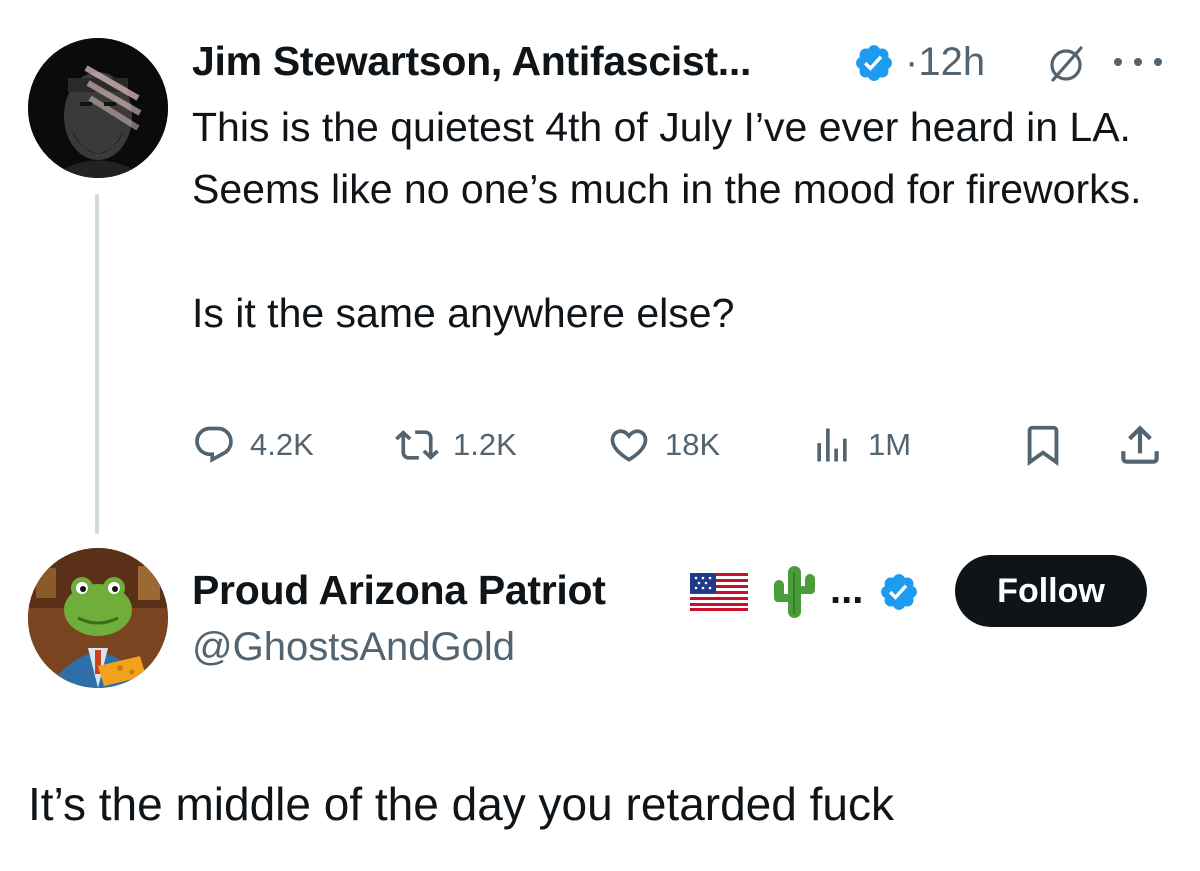 The image size is (1200, 871). I want to click on more-options-icon, so click(1138, 62).